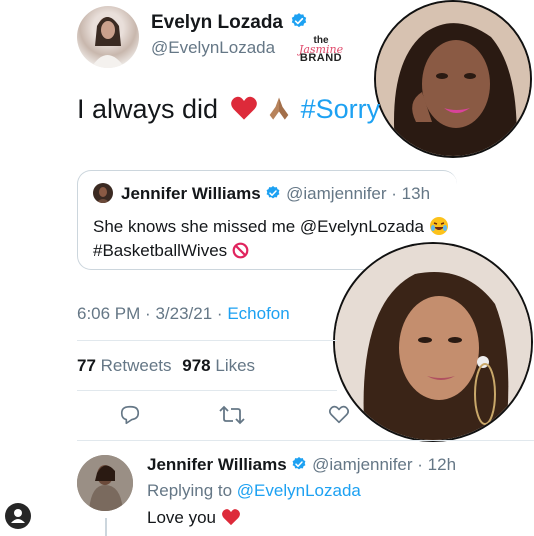  I want to click on profile-icon, so click(18, 516).